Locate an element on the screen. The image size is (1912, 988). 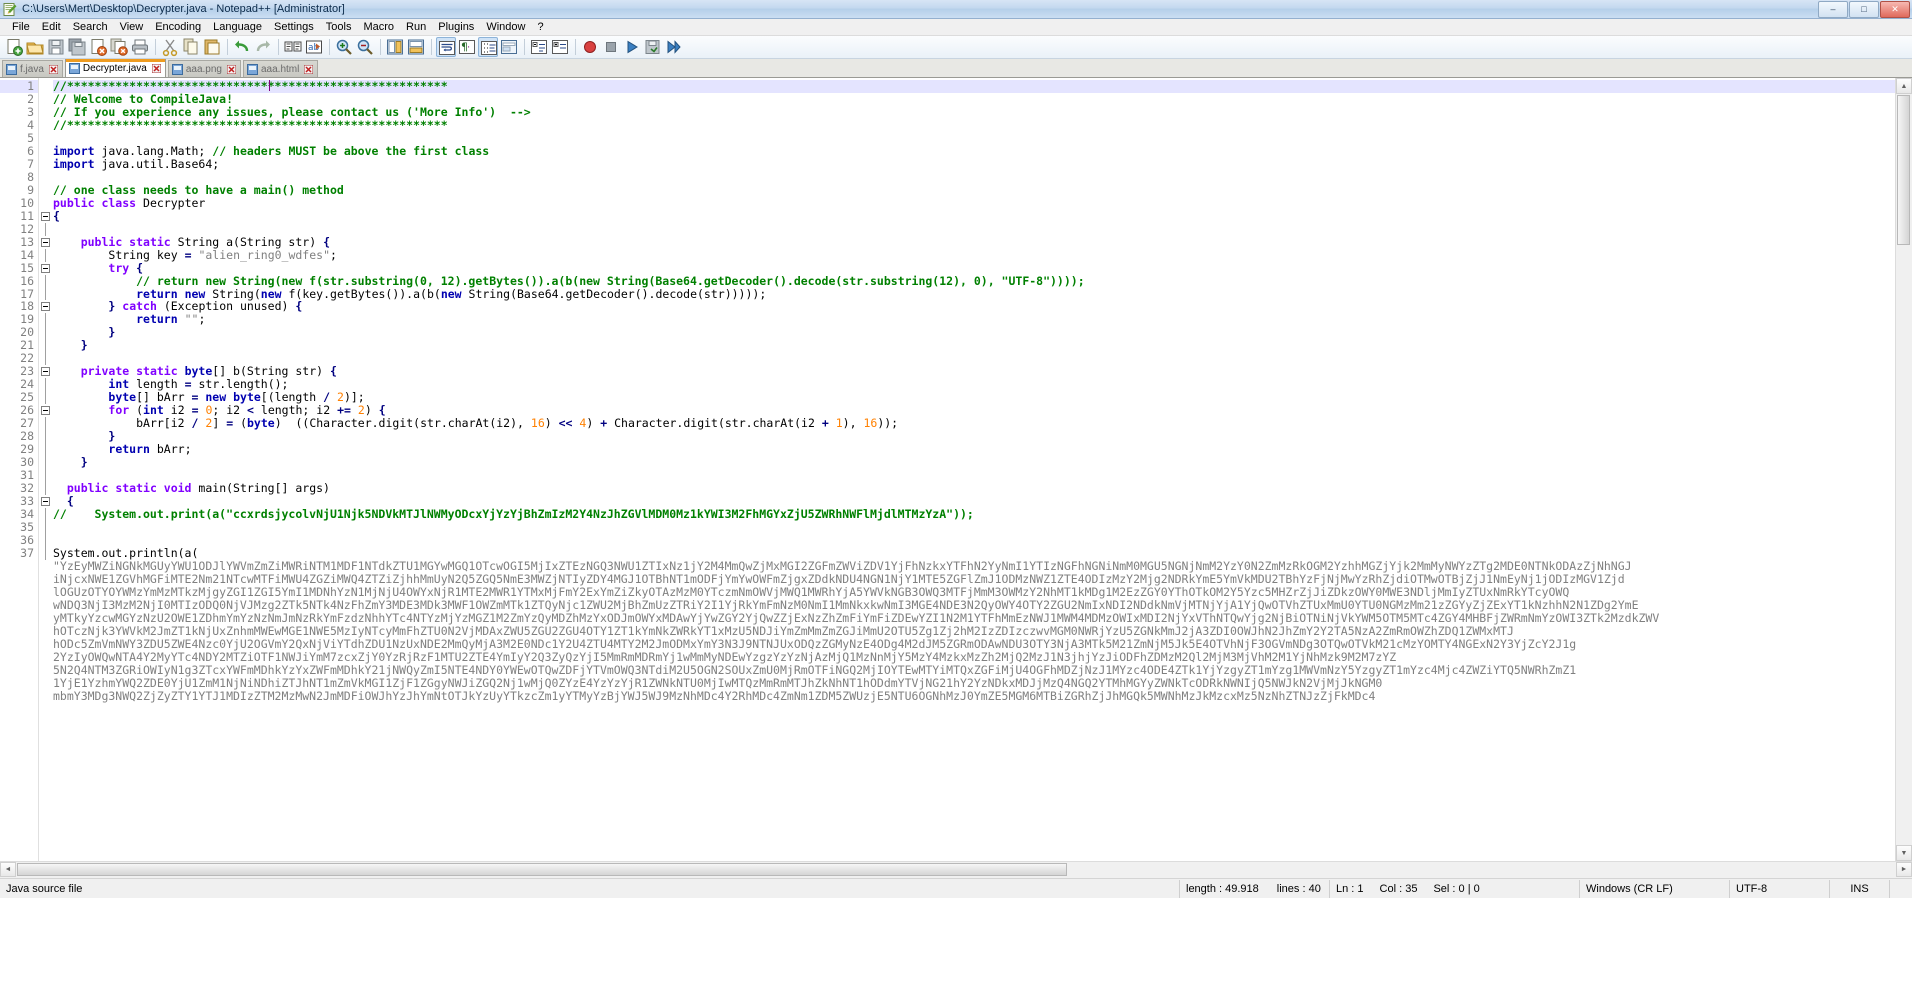
code-line: private static byte[] b(String str) { is located at coordinates (982, 371).